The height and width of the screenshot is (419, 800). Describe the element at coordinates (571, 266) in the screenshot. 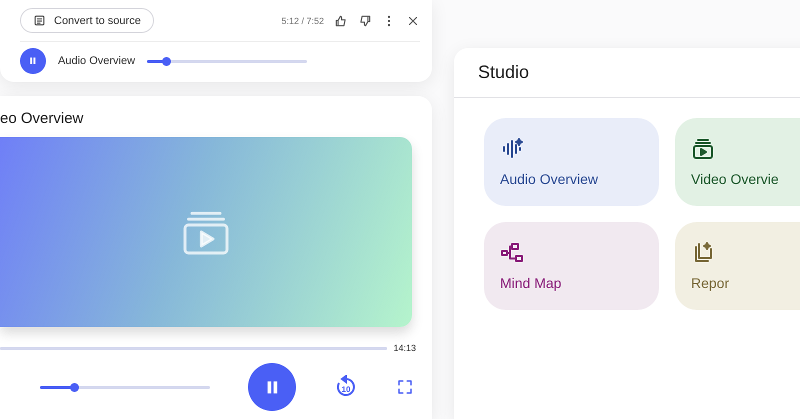

I see `studio-tile: Mind Map` at that location.